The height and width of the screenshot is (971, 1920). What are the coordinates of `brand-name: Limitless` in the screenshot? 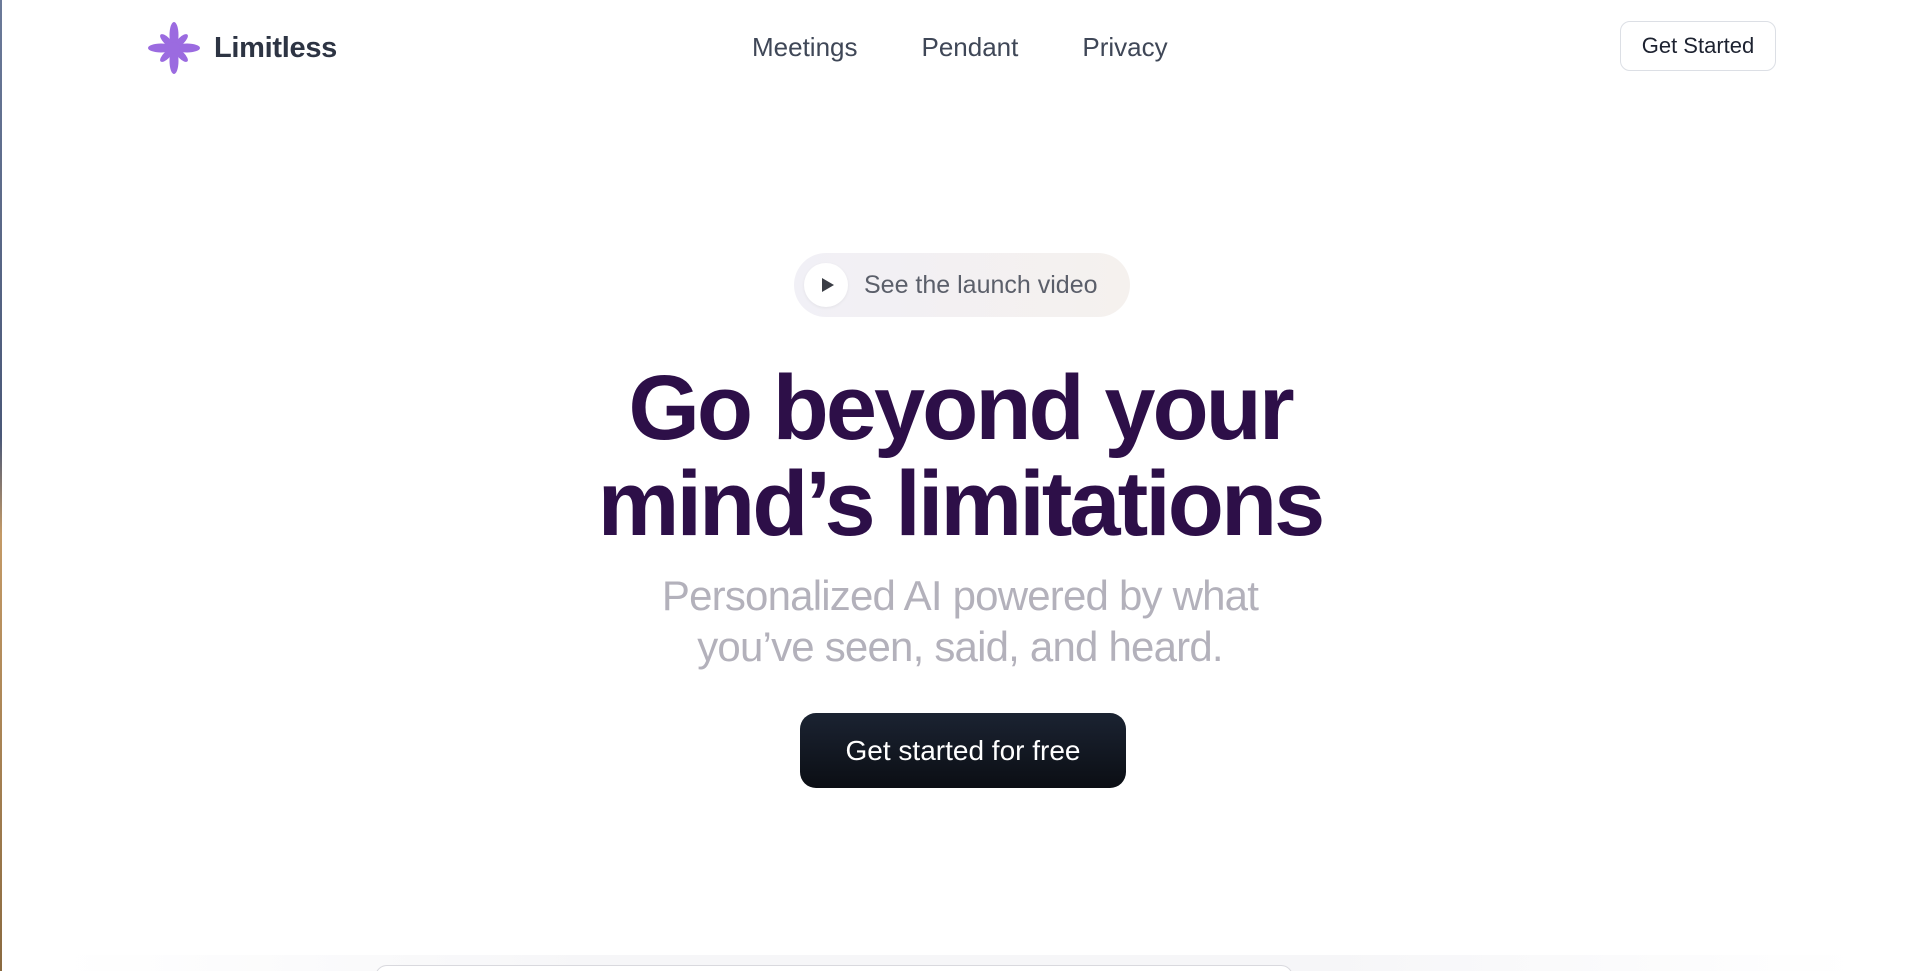 It's located at (276, 47).